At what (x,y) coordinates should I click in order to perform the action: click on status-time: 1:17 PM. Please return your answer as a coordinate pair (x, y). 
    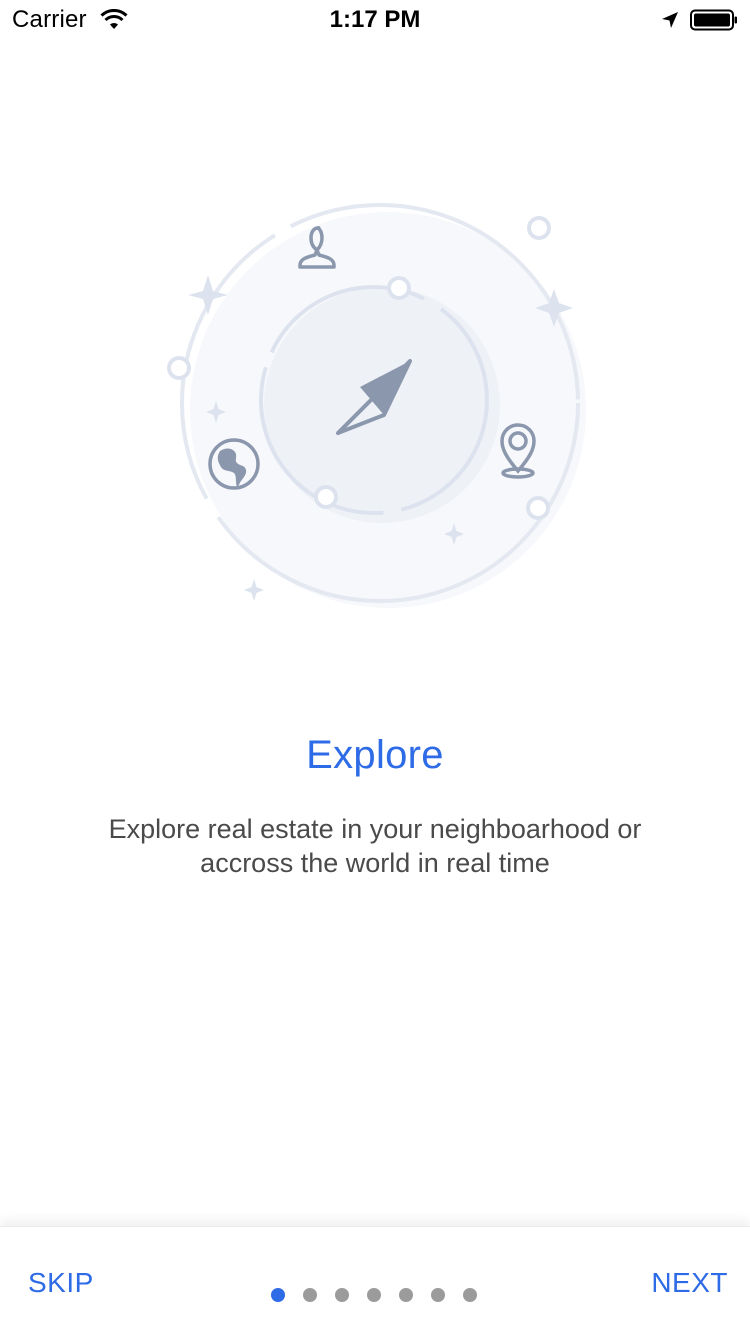
    Looking at the image, I should click on (375, 19).